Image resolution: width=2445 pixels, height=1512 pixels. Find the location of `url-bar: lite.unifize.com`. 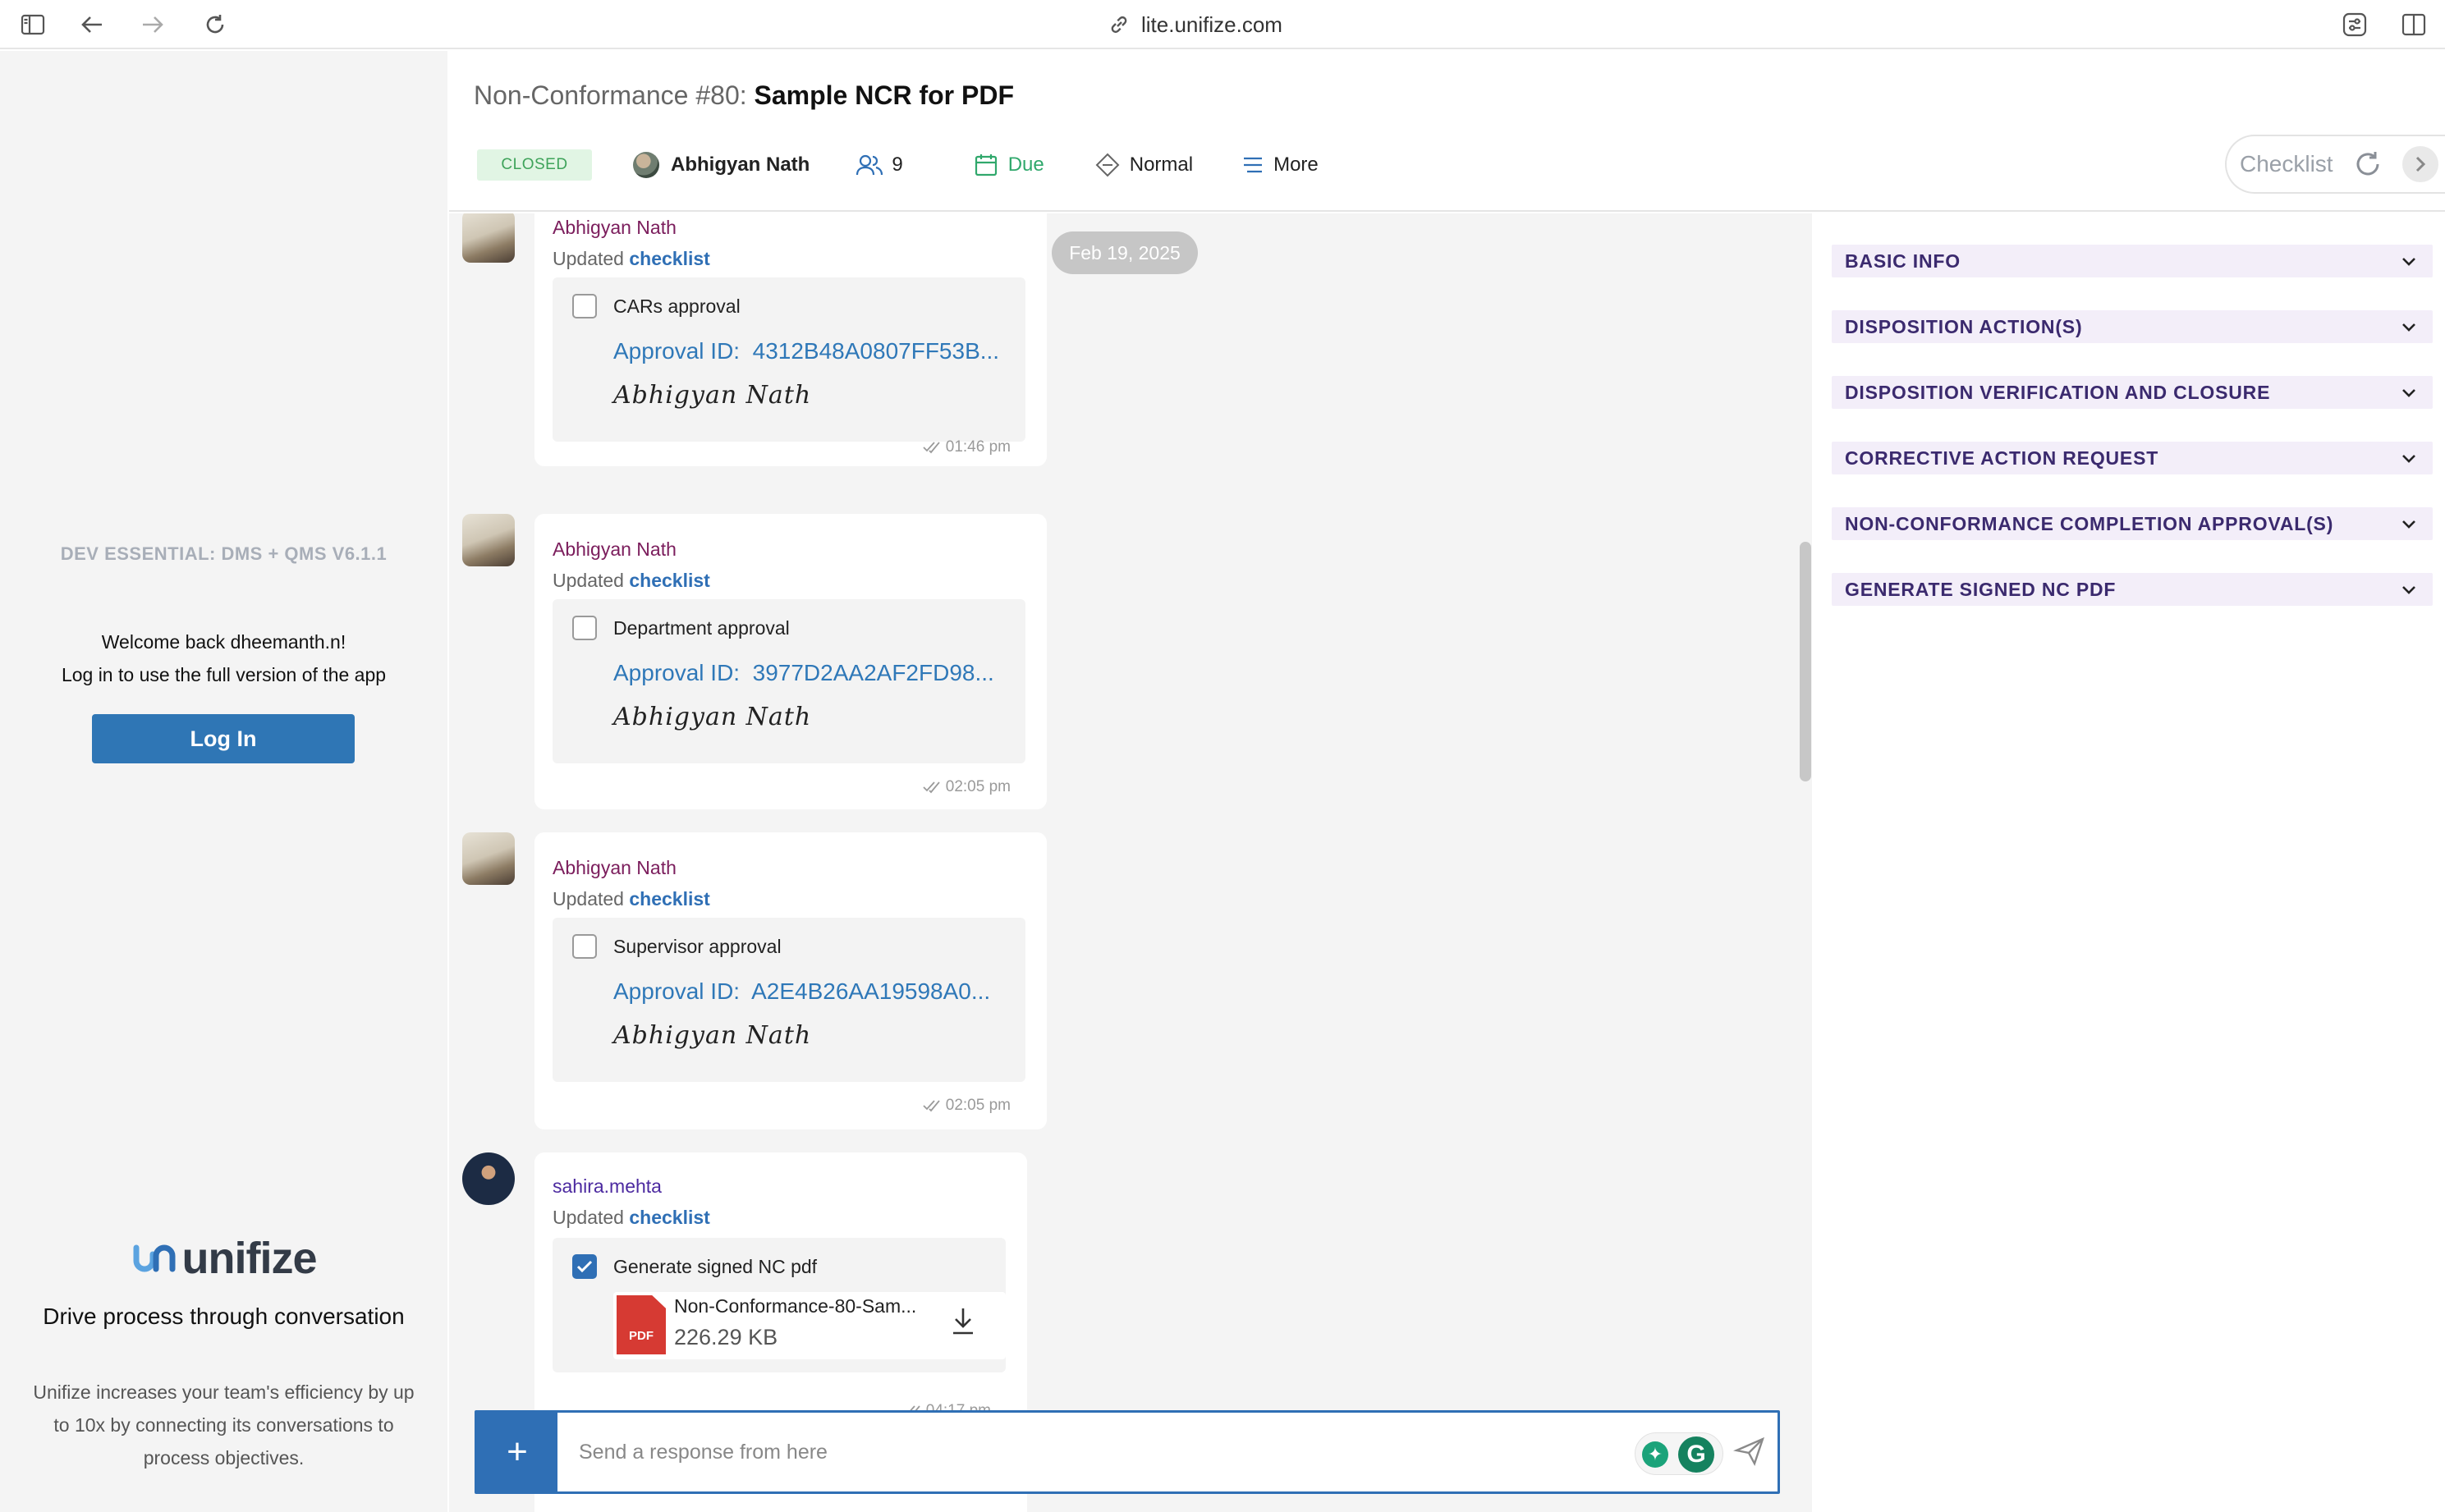

url-bar: lite.unifize.com is located at coordinates (1195, 24).